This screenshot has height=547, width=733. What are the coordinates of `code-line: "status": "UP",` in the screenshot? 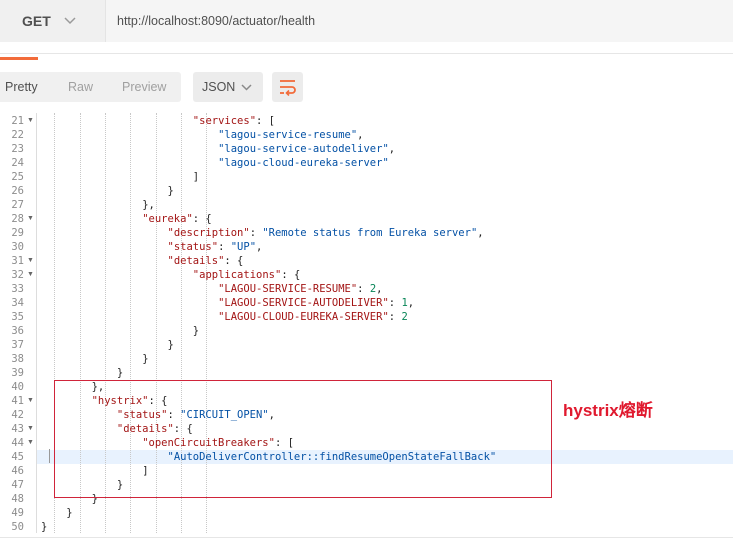 It's located at (215, 247).